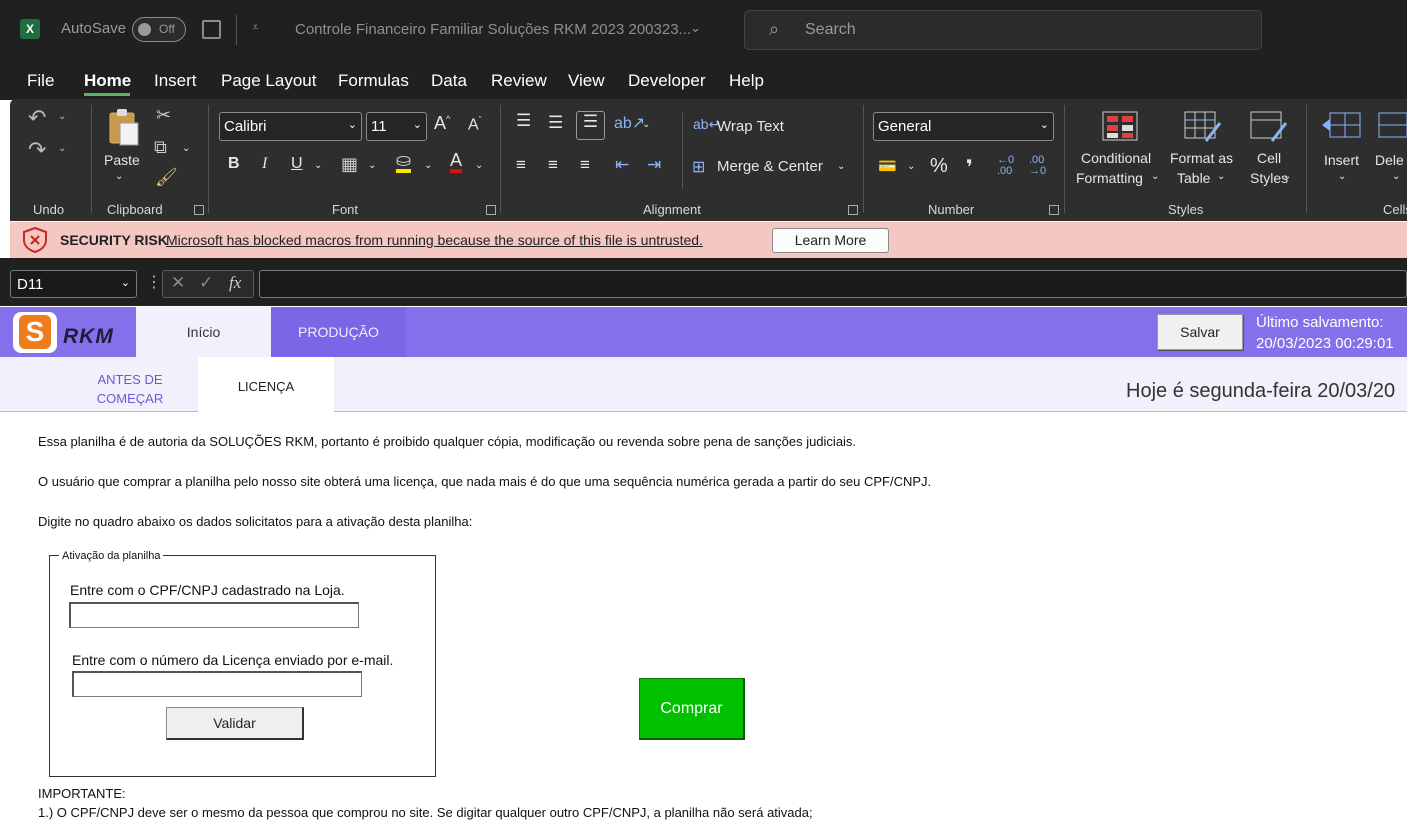 This screenshot has width=1407, height=820. What do you see at coordinates (122, 160) in the screenshot?
I see `paste-label: Paste` at bounding box center [122, 160].